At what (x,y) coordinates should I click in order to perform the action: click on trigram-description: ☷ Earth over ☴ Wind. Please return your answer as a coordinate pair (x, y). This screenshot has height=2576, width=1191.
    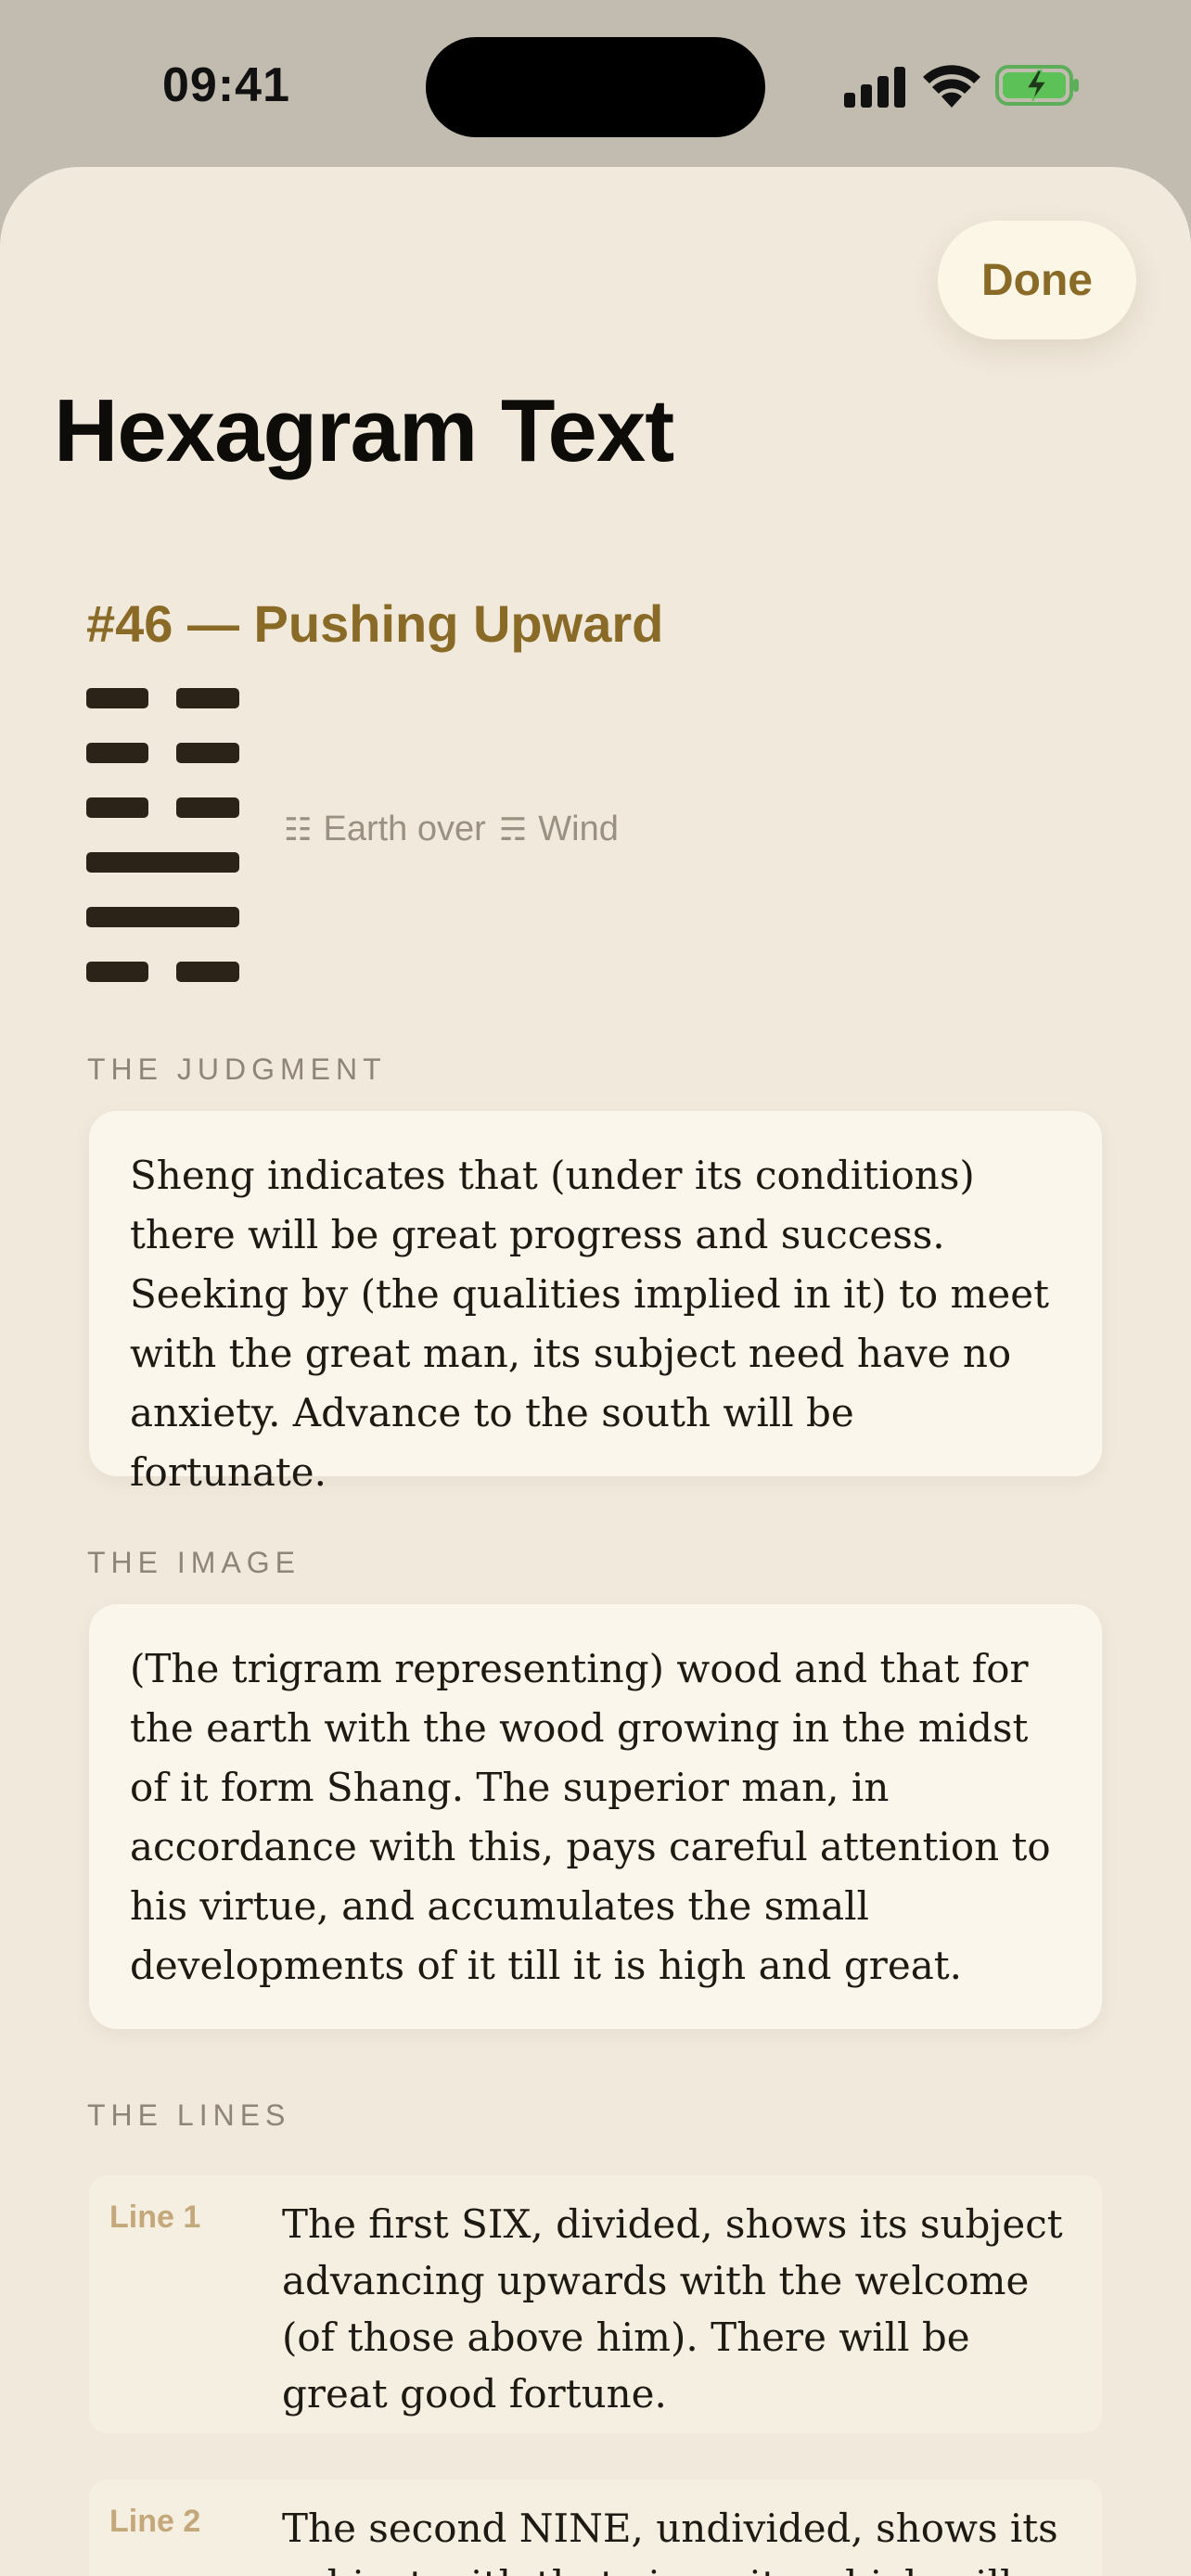
    Looking at the image, I should click on (451, 829).